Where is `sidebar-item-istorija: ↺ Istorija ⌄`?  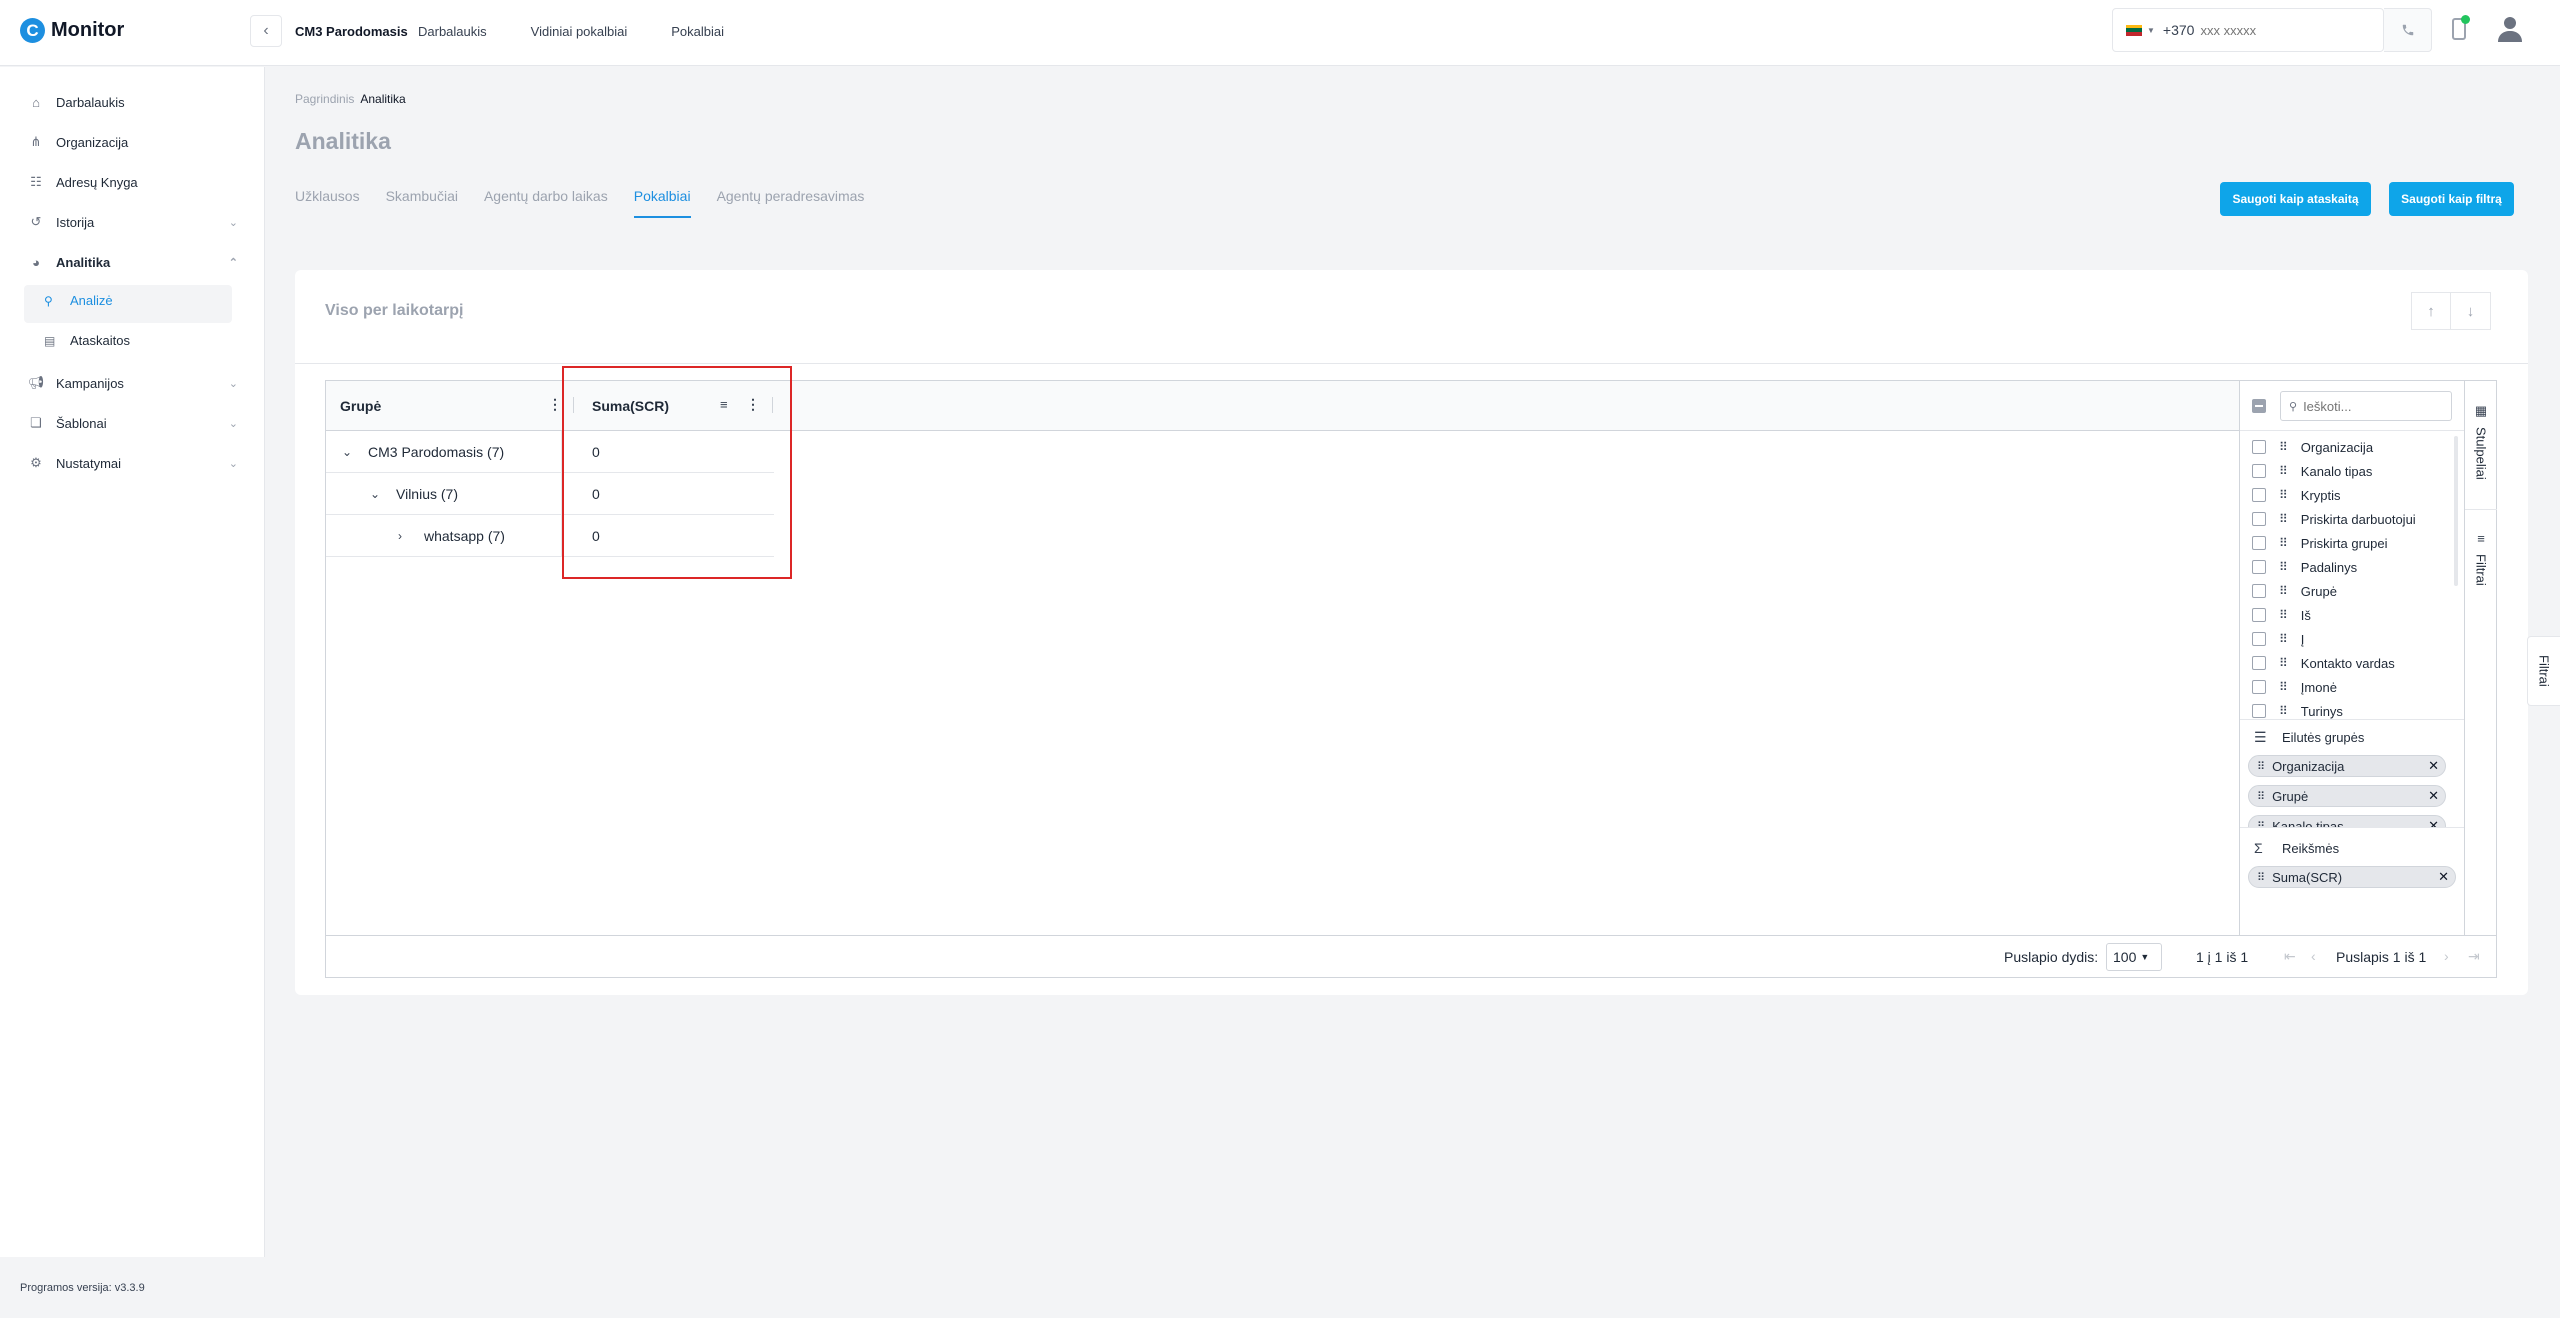 sidebar-item-istorija: ↺ Istorija ⌄ is located at coordinates (133, 222).